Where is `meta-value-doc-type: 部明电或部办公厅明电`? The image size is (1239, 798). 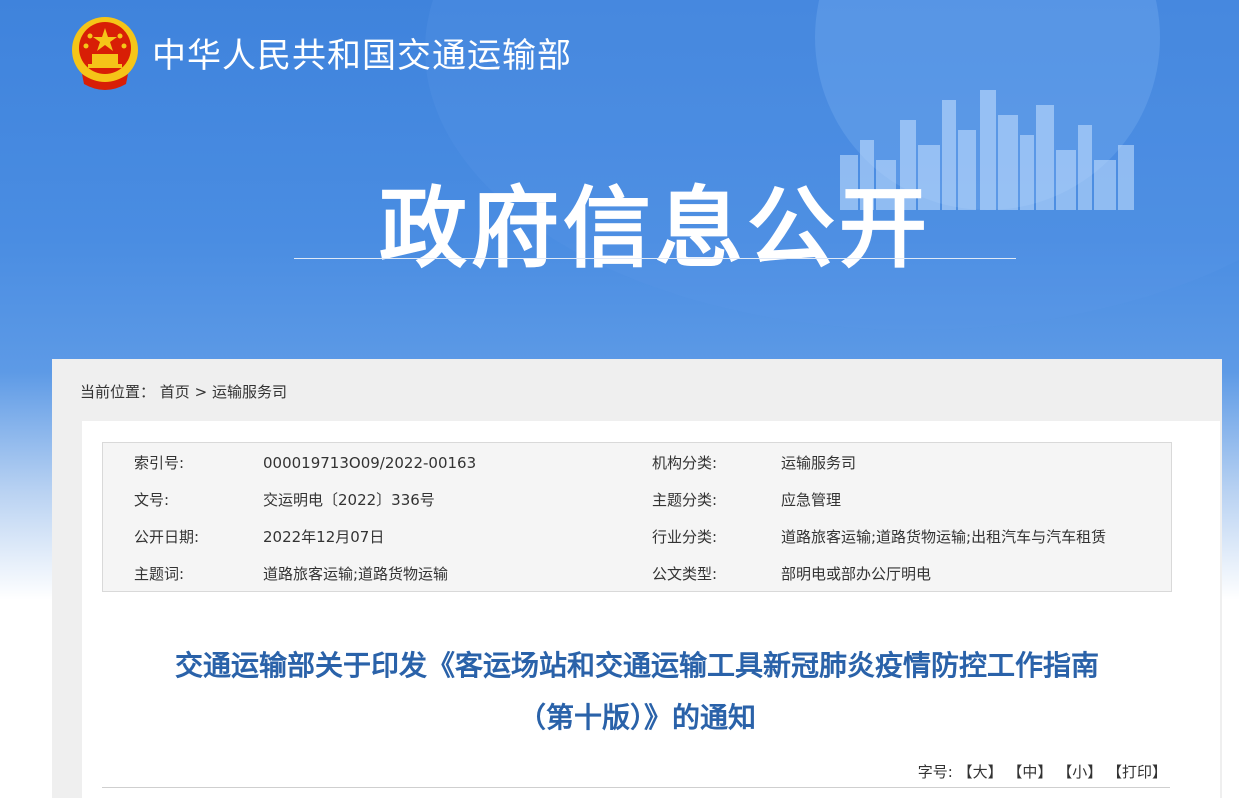
meta-value-doc-type: 部明电或部办公厅明电 is located at coordinates (856, 574).